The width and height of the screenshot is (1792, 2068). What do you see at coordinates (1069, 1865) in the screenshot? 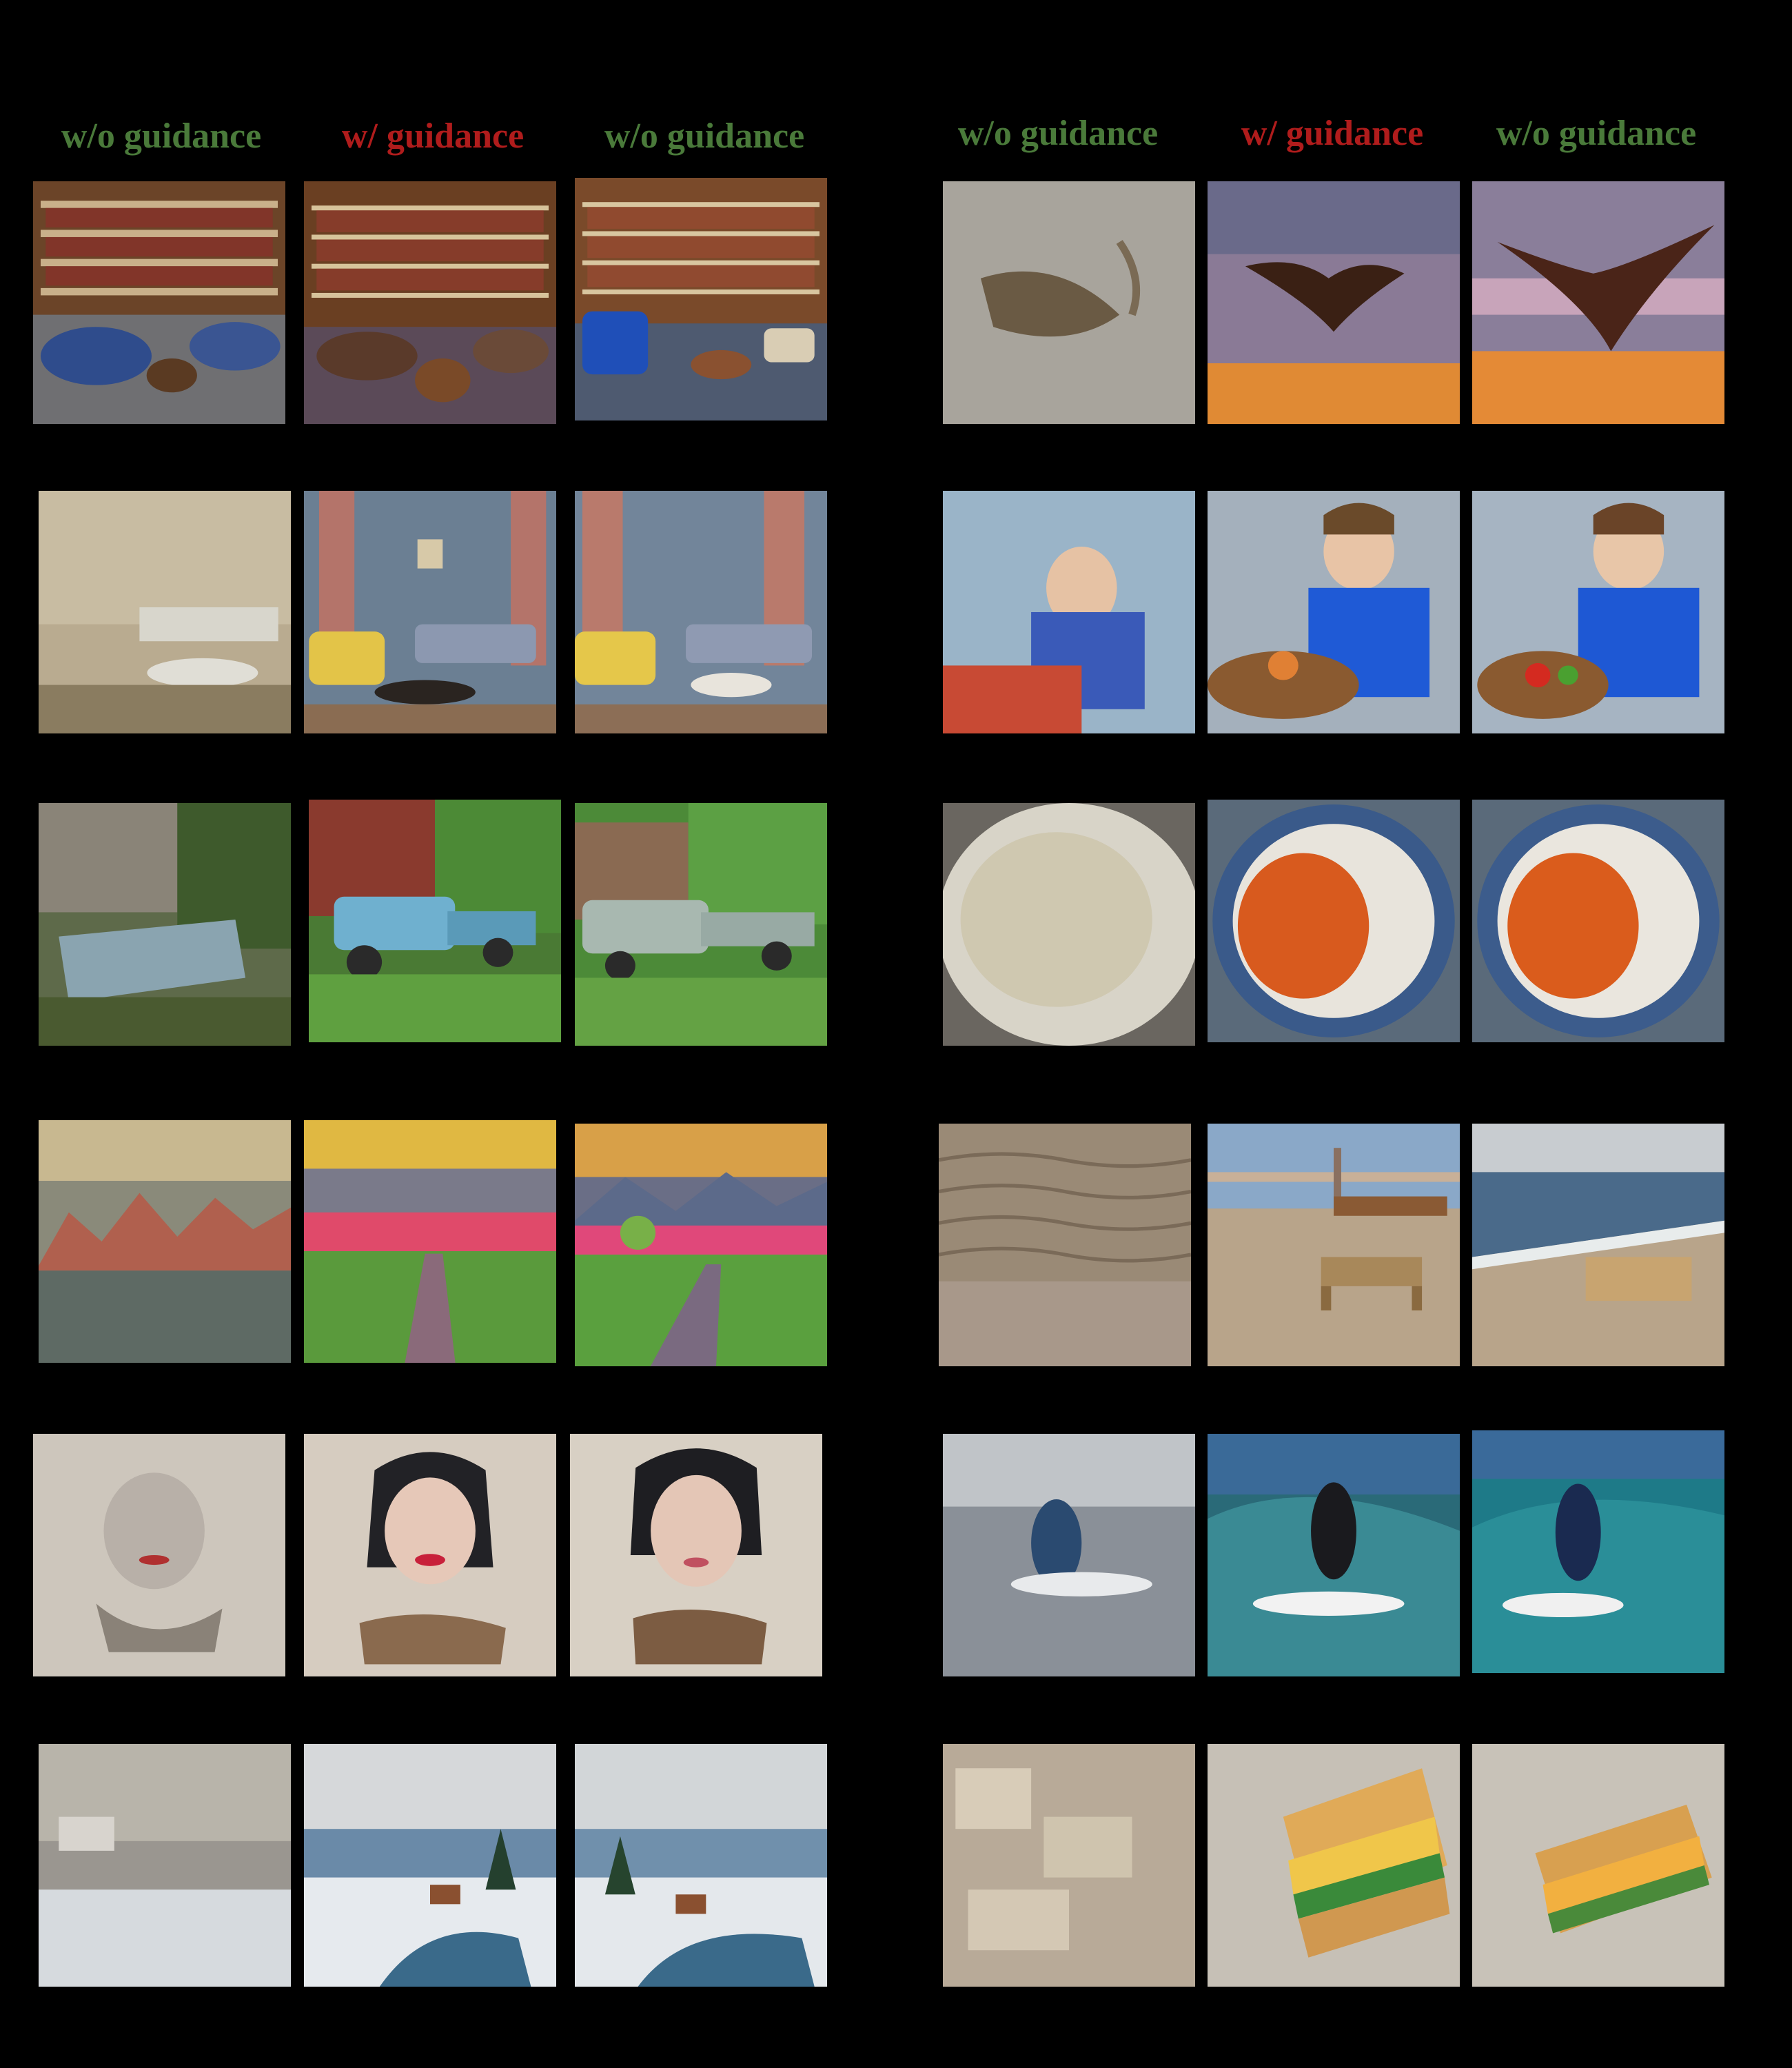
I see `image-sandwiches-unguided` at bounding box center [1069, 1865].